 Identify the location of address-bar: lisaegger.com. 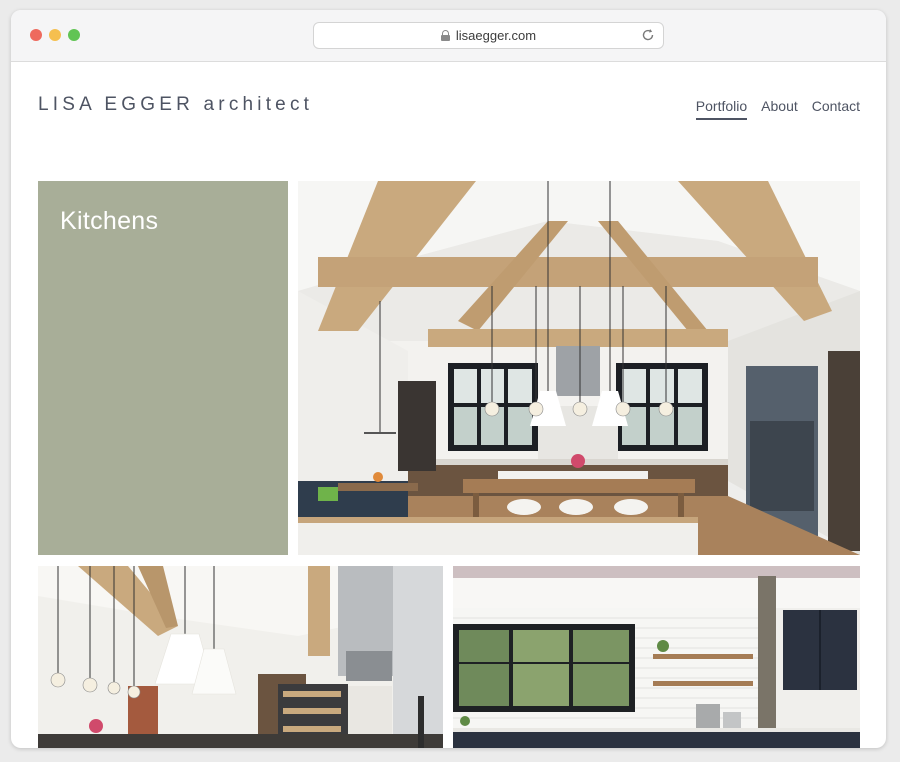
(488, 35).